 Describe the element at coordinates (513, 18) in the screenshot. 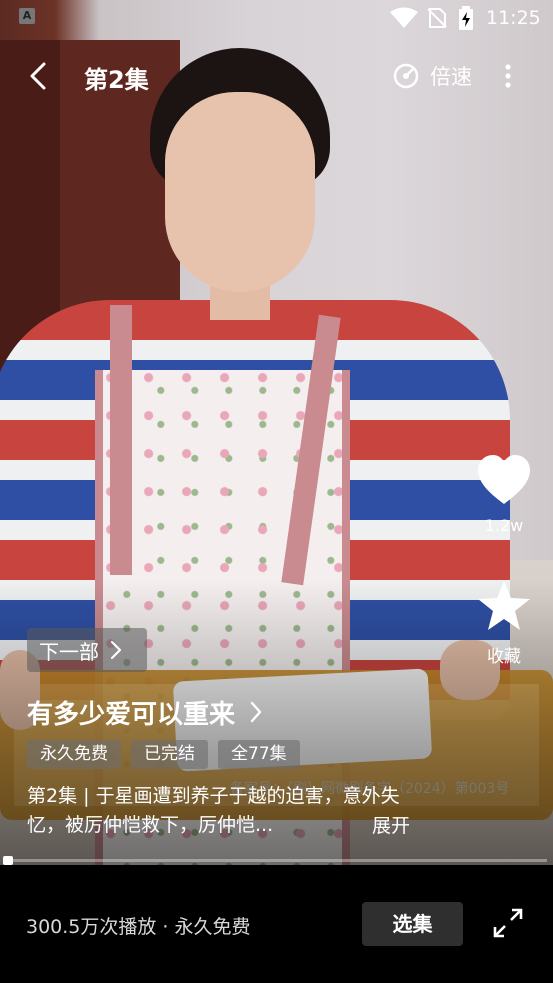

I see `clock: 11:25` at that location.